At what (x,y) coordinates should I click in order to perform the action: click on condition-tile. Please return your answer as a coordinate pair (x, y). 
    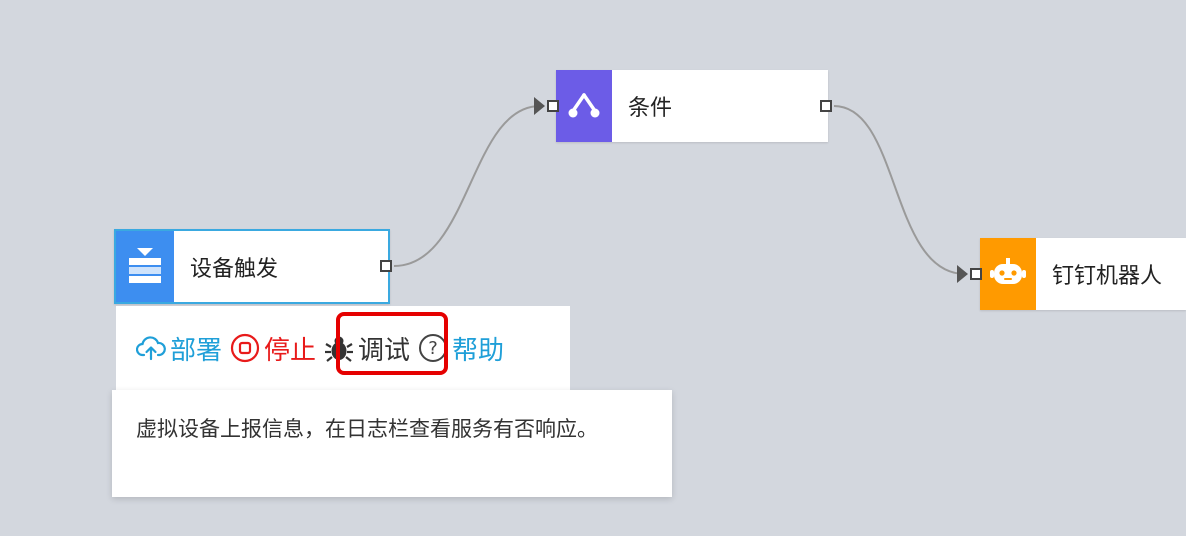
    Looking at the image, I should click on (584, 106).